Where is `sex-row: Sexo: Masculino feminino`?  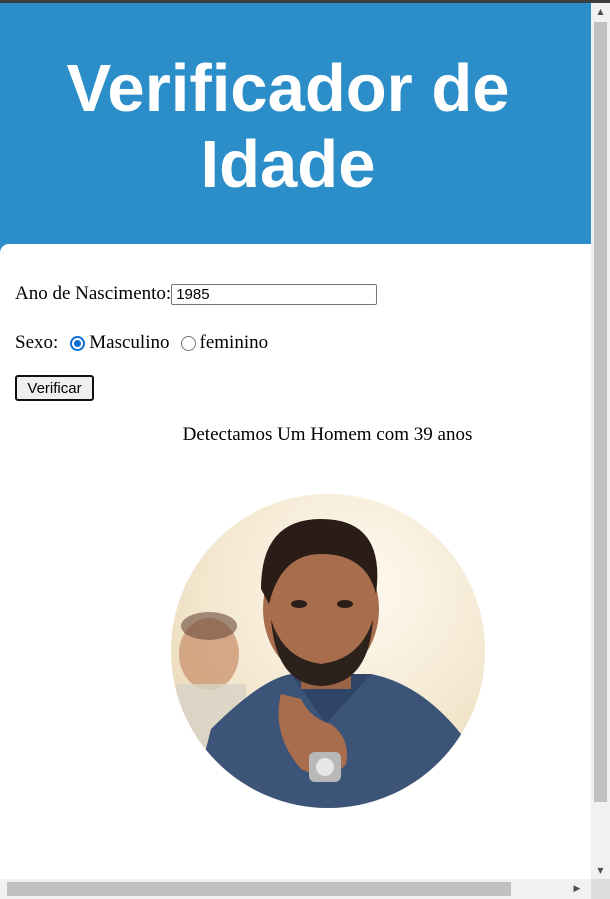 sex-row: Sexo: Masculino feminino is located at coordinates (147, 343).